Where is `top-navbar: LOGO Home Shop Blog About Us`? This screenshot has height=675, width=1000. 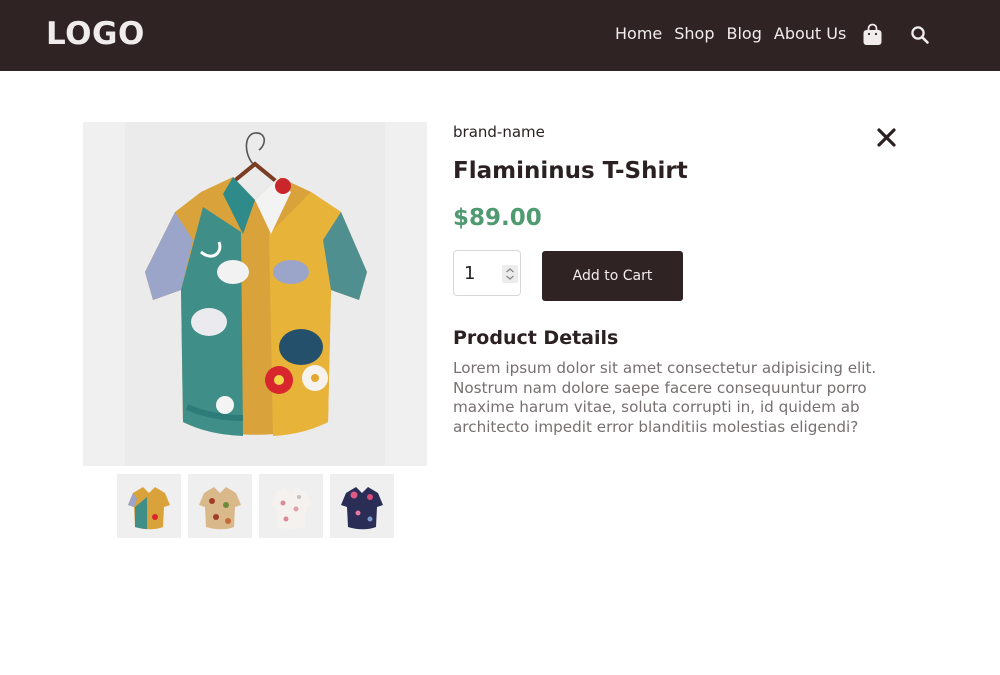
top-navbar: LOGO Home Shop Blog About Us is located at coordinates (500, 35).